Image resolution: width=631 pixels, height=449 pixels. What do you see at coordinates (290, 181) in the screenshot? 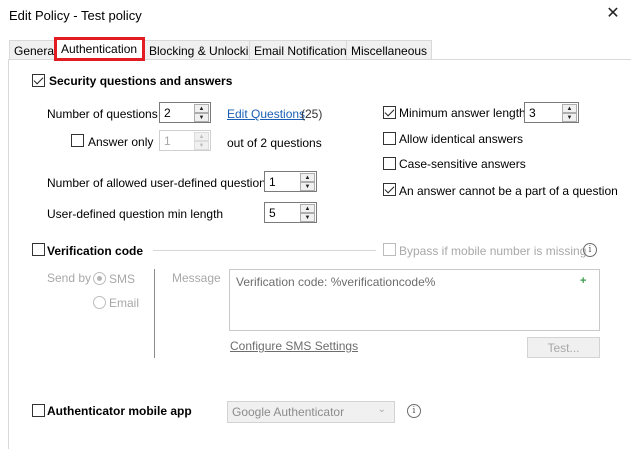
I see `allowed-user-defined-stepper: 1 ▲ ▼` at bounding box center [290, 181].